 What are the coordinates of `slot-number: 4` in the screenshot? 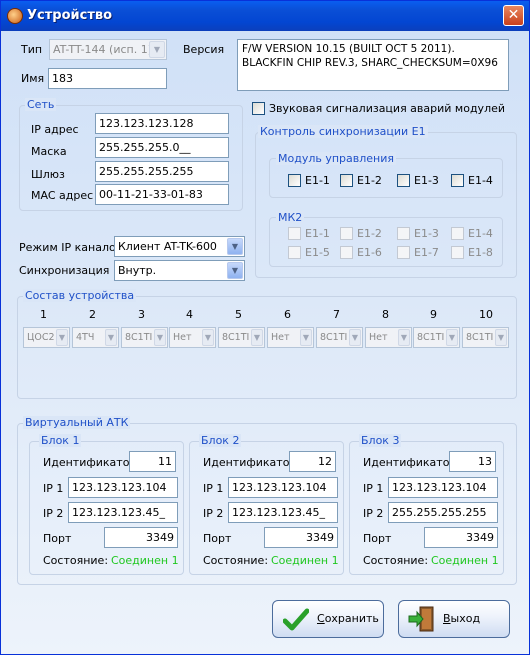 It's located at (189, 314).